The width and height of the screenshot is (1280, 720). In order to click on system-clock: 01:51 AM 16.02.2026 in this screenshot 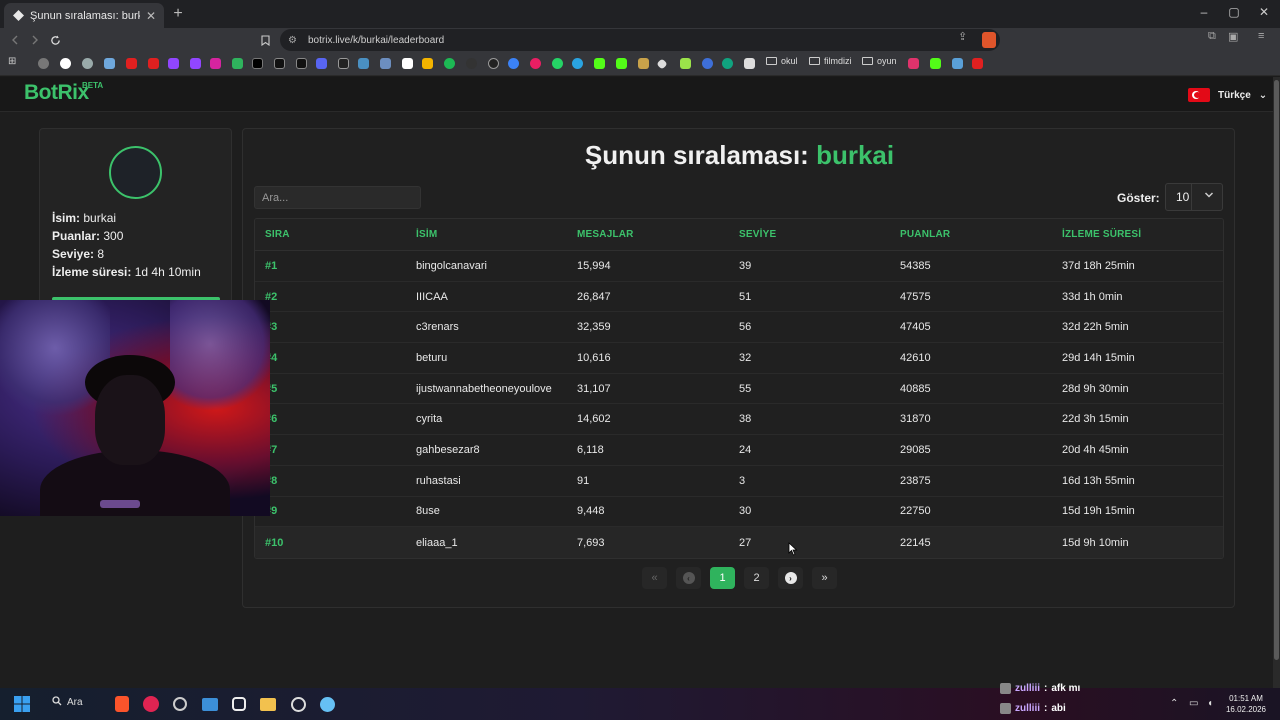, I will do `click(1246, 704)`.